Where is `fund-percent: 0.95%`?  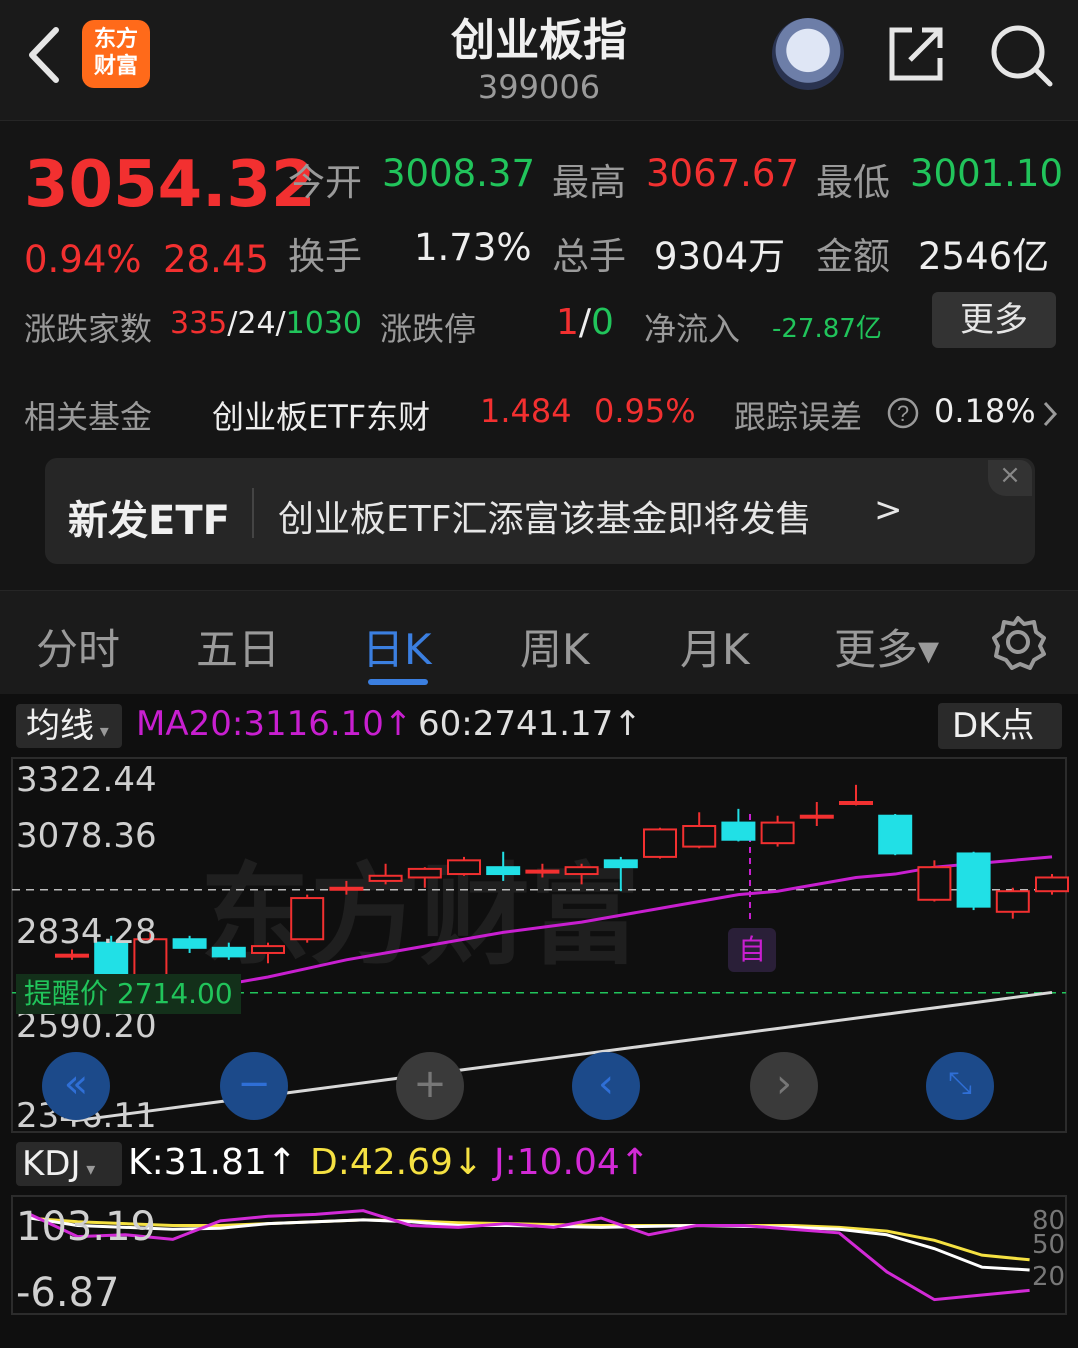
fund-percent: 0.95% is located at coordinates (645, 411).